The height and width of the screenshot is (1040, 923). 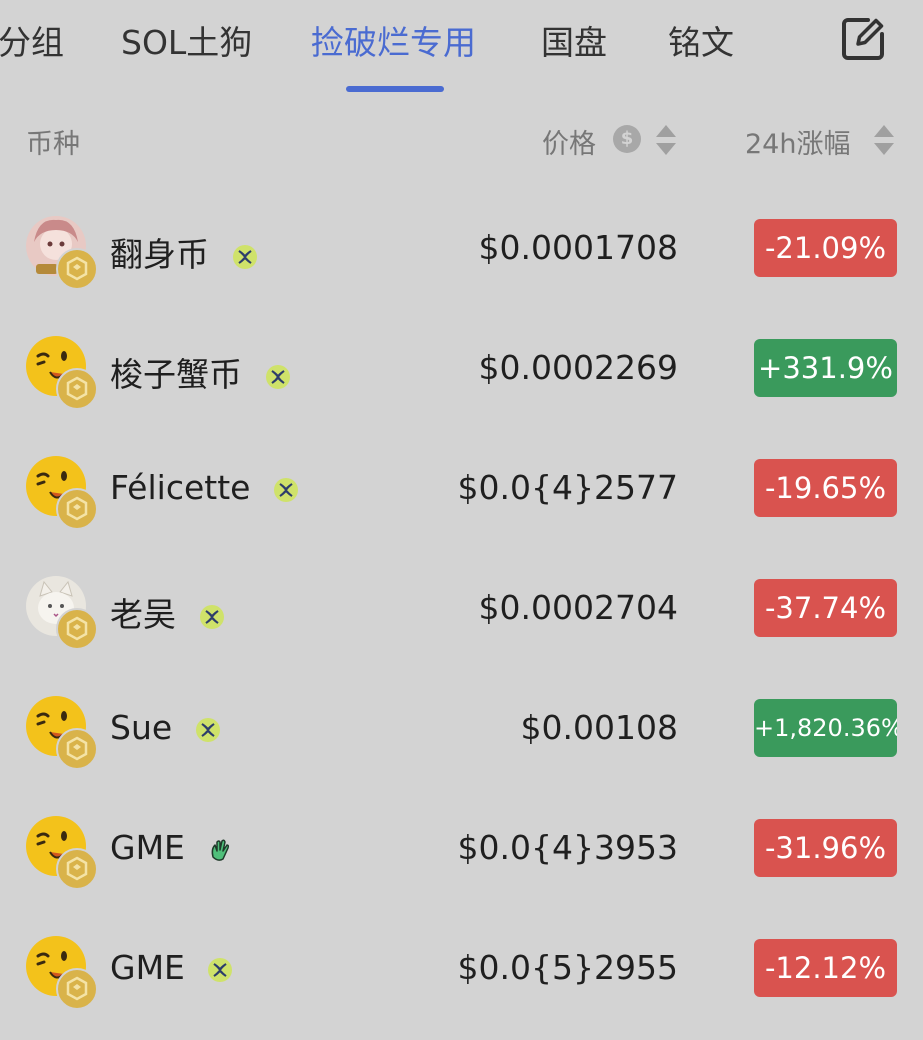 What do you see at coordinates (180, 487) in the screenshot?
I see `coin-name-text: Félicette` at bounding box center [180, 487].